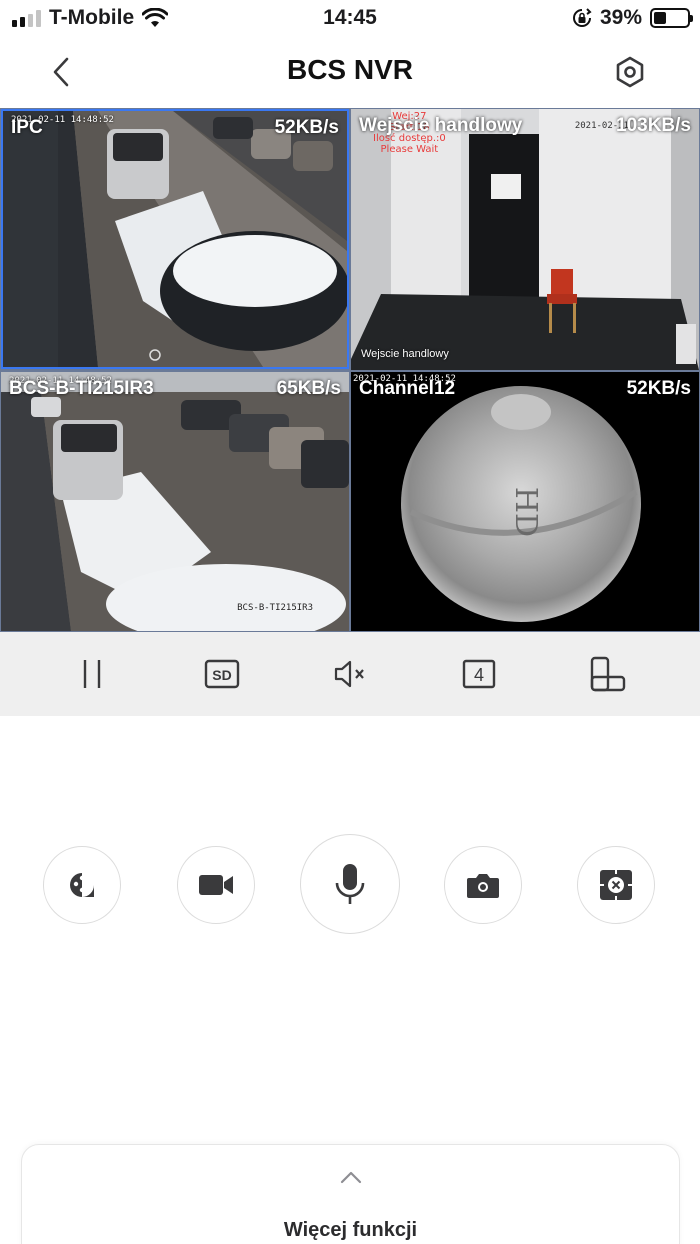  Describe the element at coordinates (350, 19) in the screenshot. I see `status-bar: T-Mobile 14:45 39%` at that location.